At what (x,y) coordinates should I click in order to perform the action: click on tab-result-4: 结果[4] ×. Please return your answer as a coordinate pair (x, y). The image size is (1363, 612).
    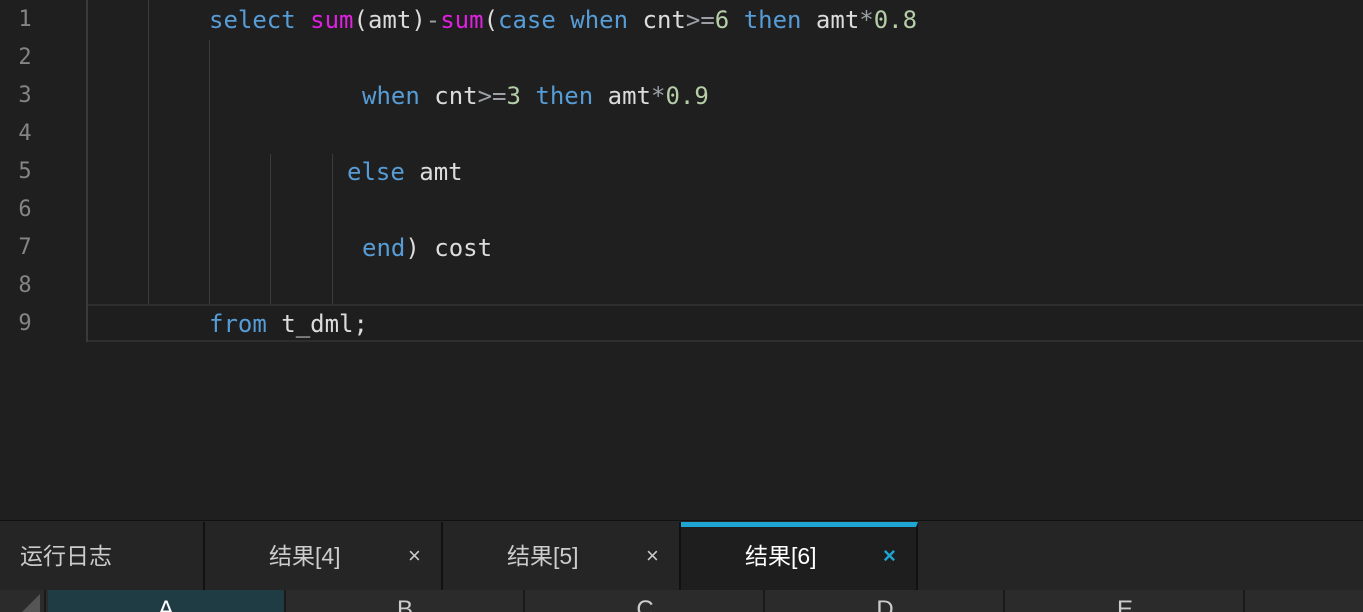
    Looking at the image, I should click on (324, 556).